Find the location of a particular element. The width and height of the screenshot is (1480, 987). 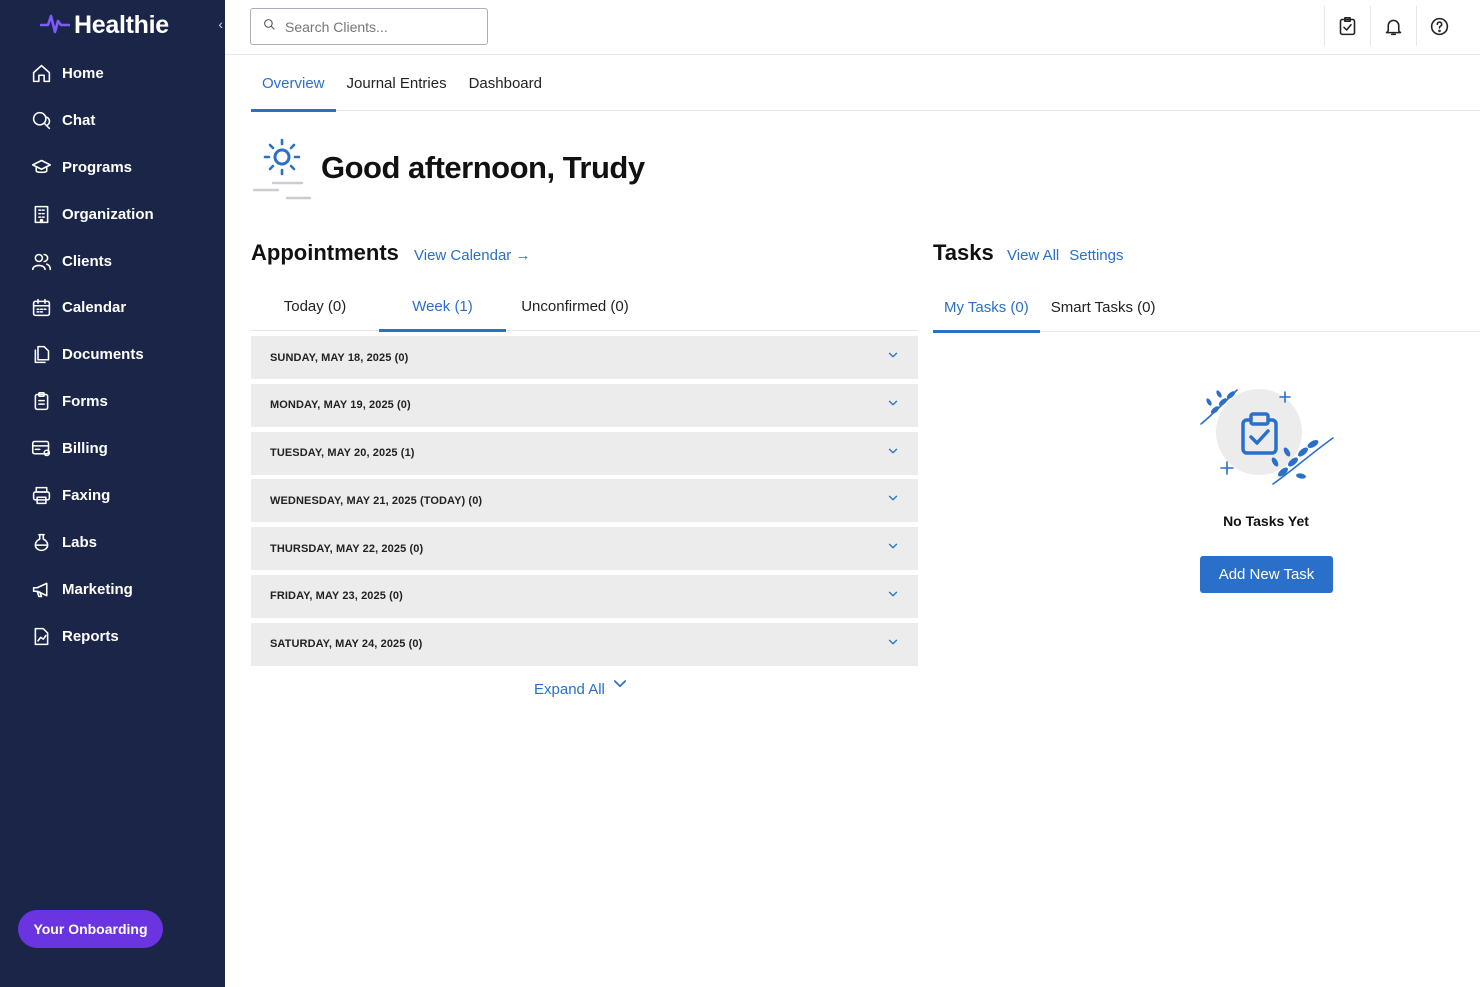

view-calendar-link: View Calendar → is located at coordinates (472, 255).